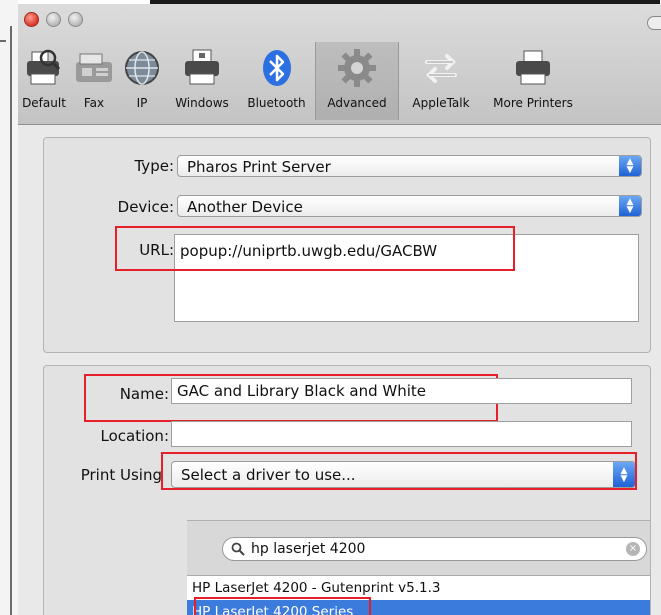 The height and width of the screenshot is (615, 661). I want to click on device-value: Another Device, so click(245, 207).